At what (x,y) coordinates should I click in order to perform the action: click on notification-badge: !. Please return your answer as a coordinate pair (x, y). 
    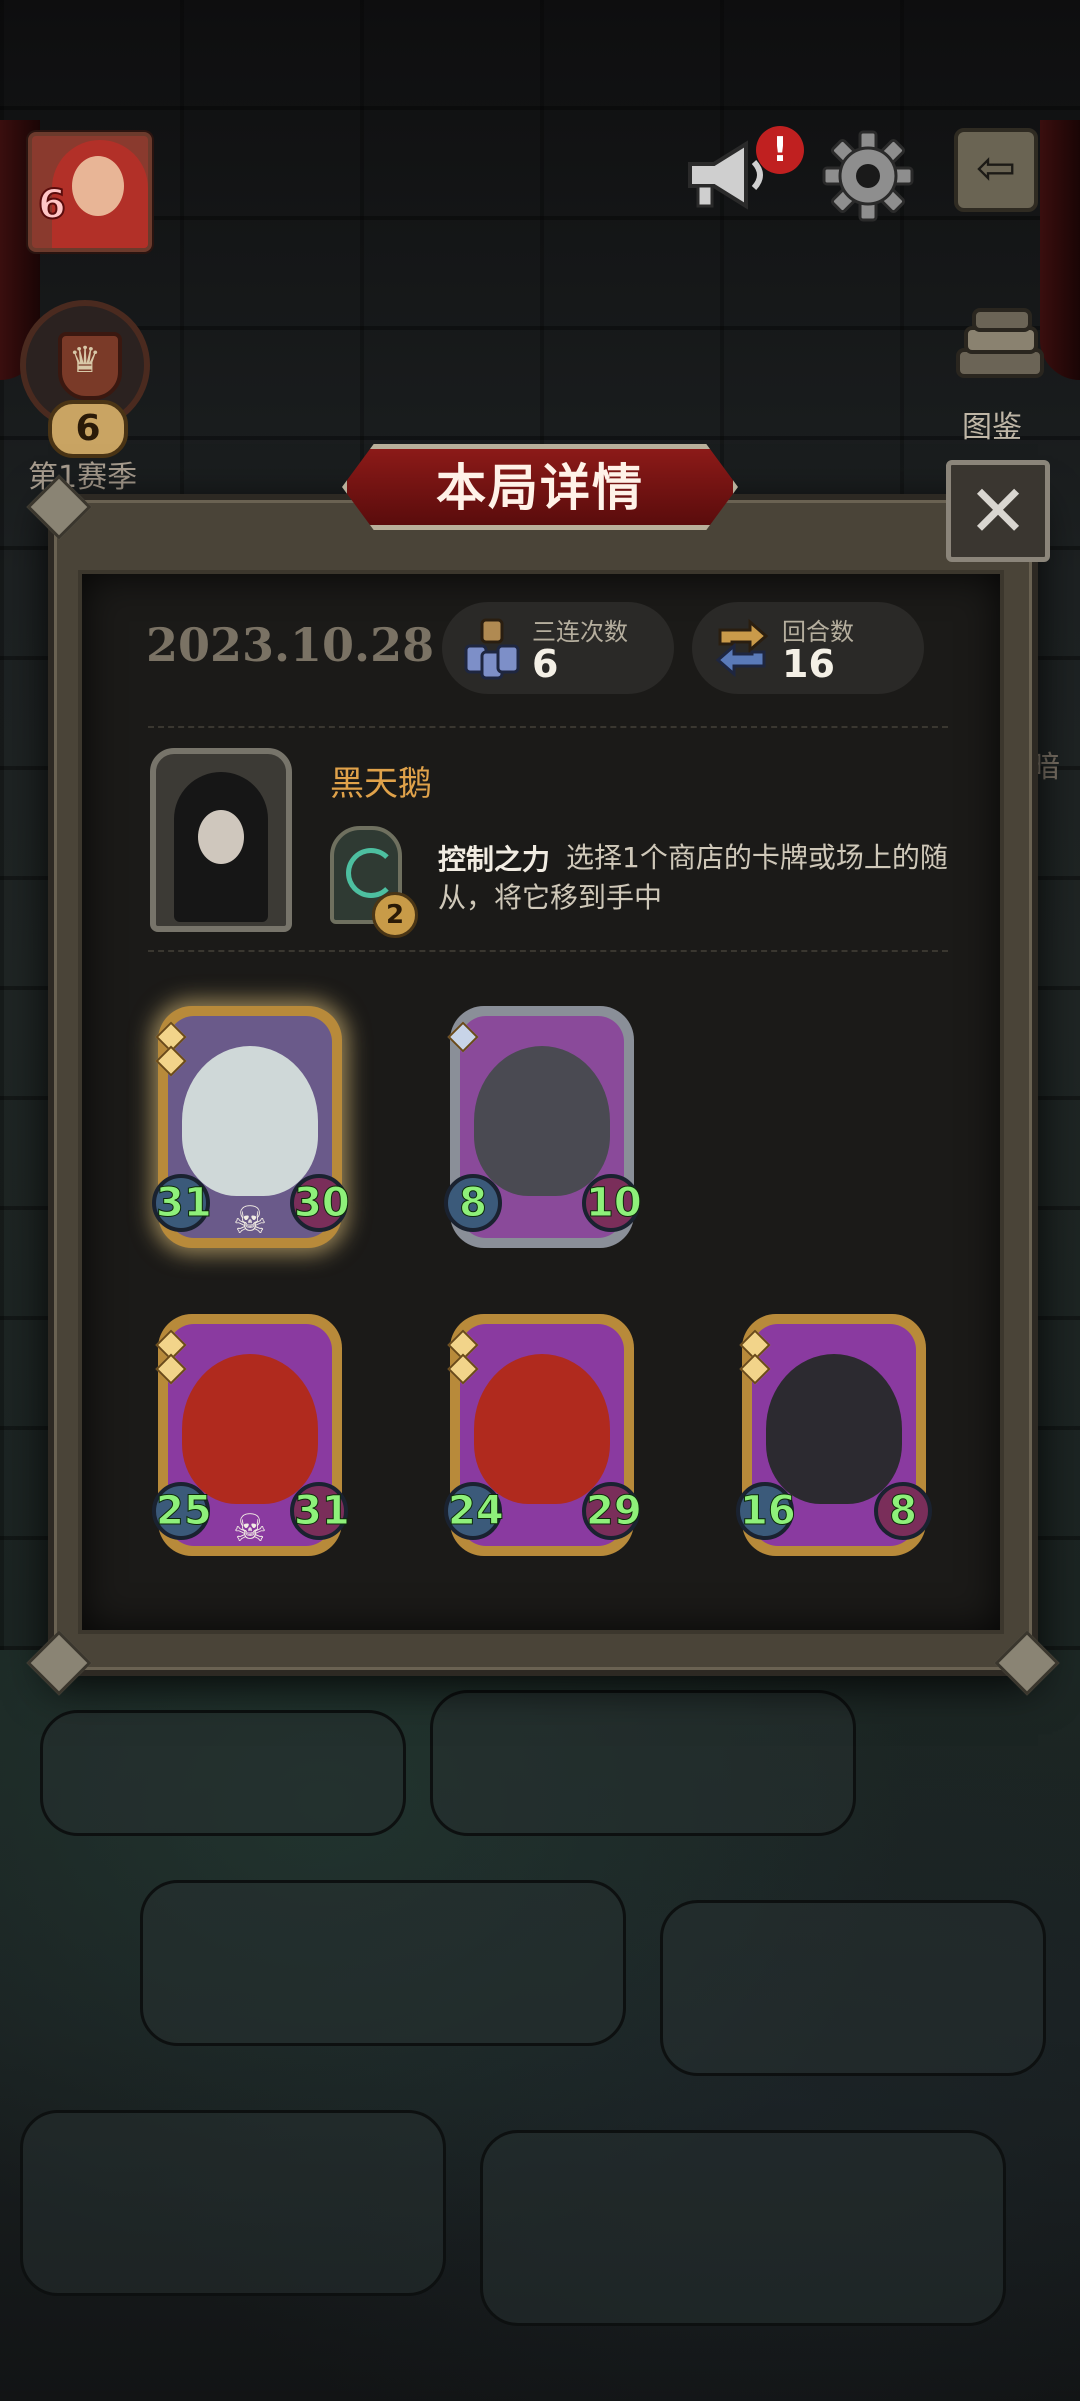
    Looking at the image, I should click on (780, 150).